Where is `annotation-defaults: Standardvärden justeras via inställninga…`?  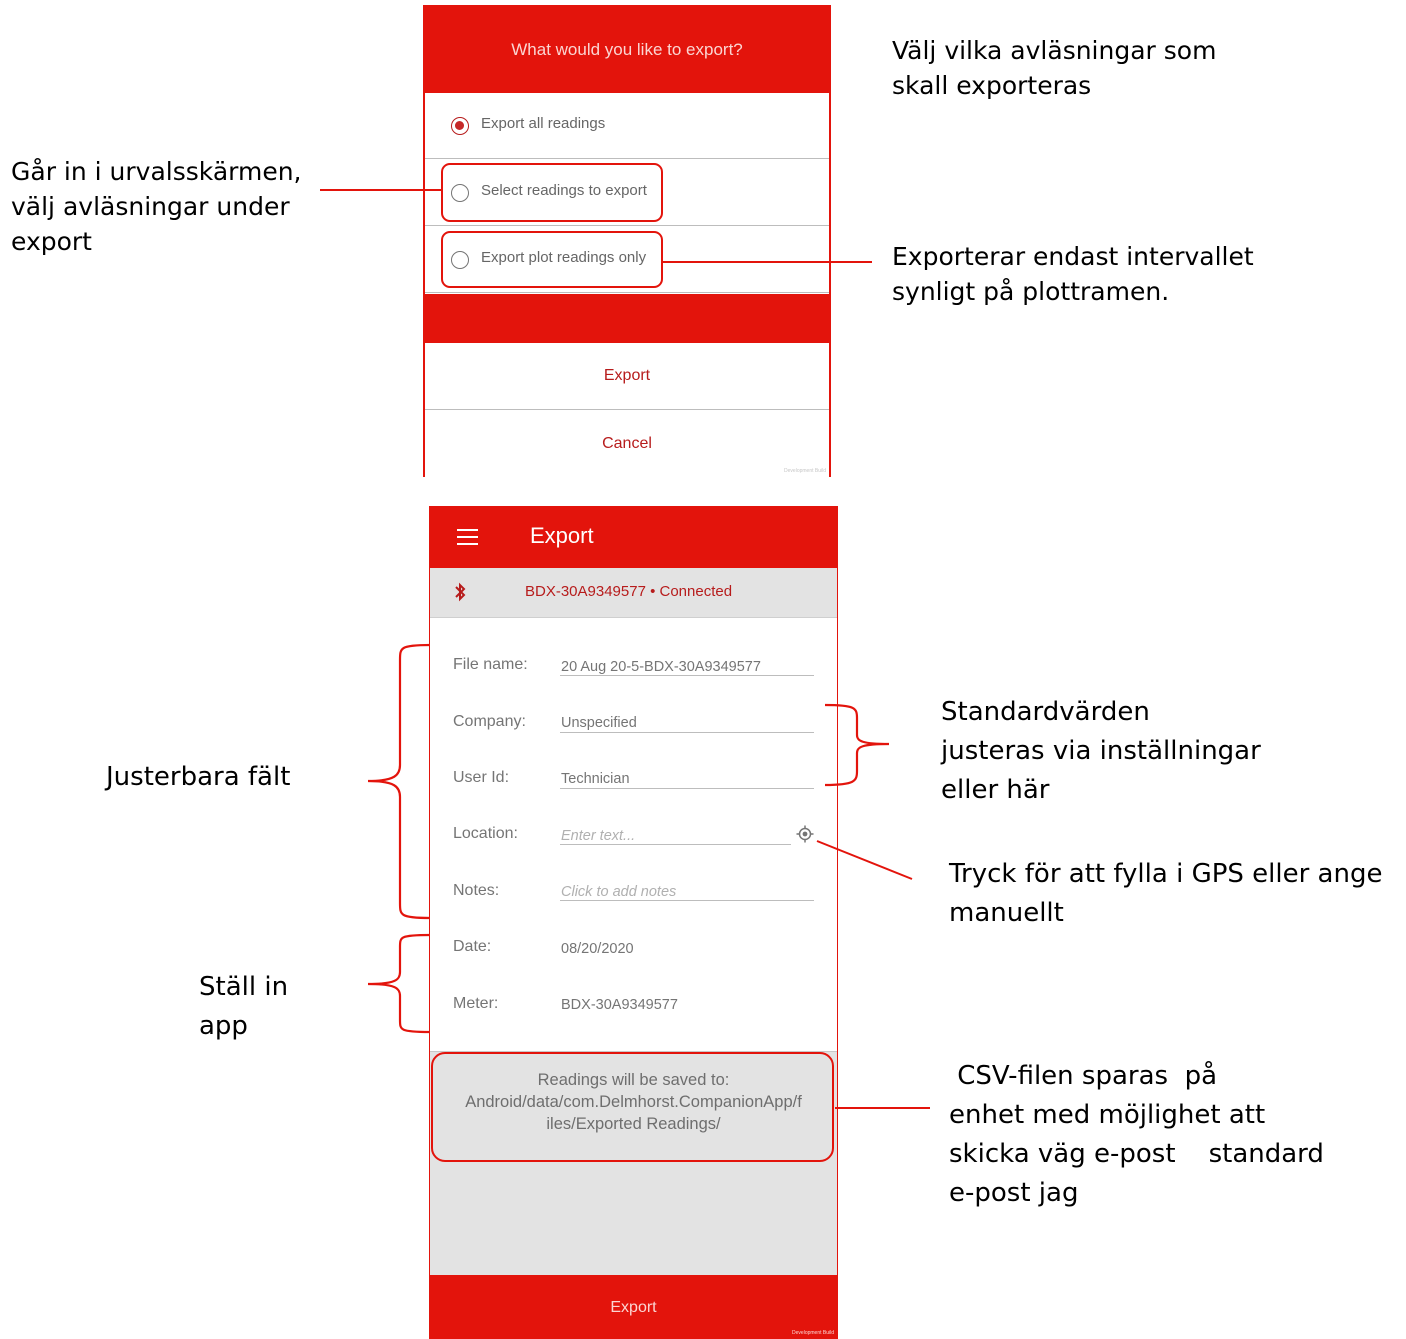 annotation-defaults: Standardvärden justeras via inställninga… is located at coordinates (1101, 751).